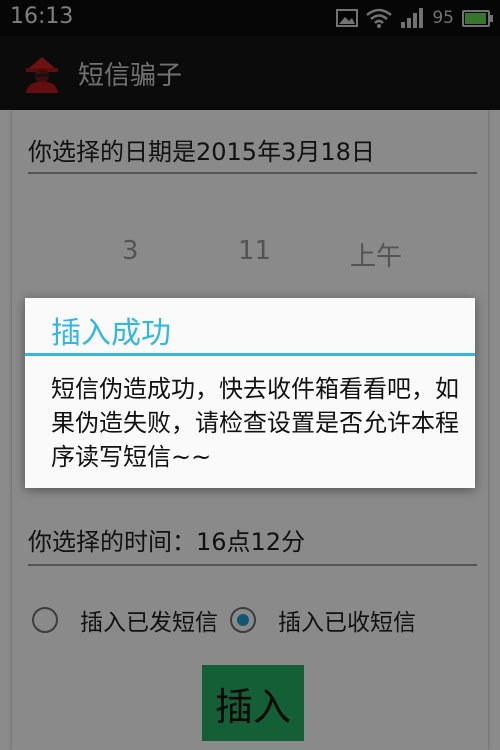 This screenshot has width=500, height=750. Describe the element at coordinates (111, 333) in the screenshot. I see `dialog-title: 插入成功` at that location.